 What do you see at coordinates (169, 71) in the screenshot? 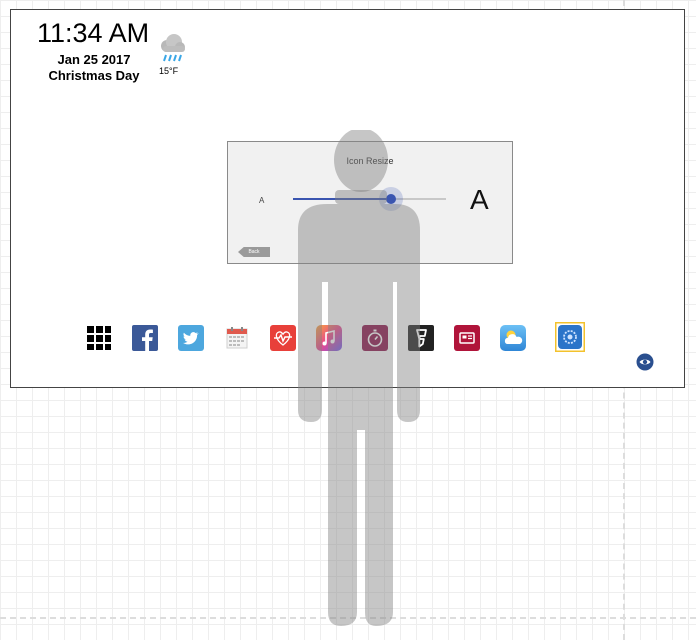
I see `temperature: 15°F` at bounding box center [169, 71].